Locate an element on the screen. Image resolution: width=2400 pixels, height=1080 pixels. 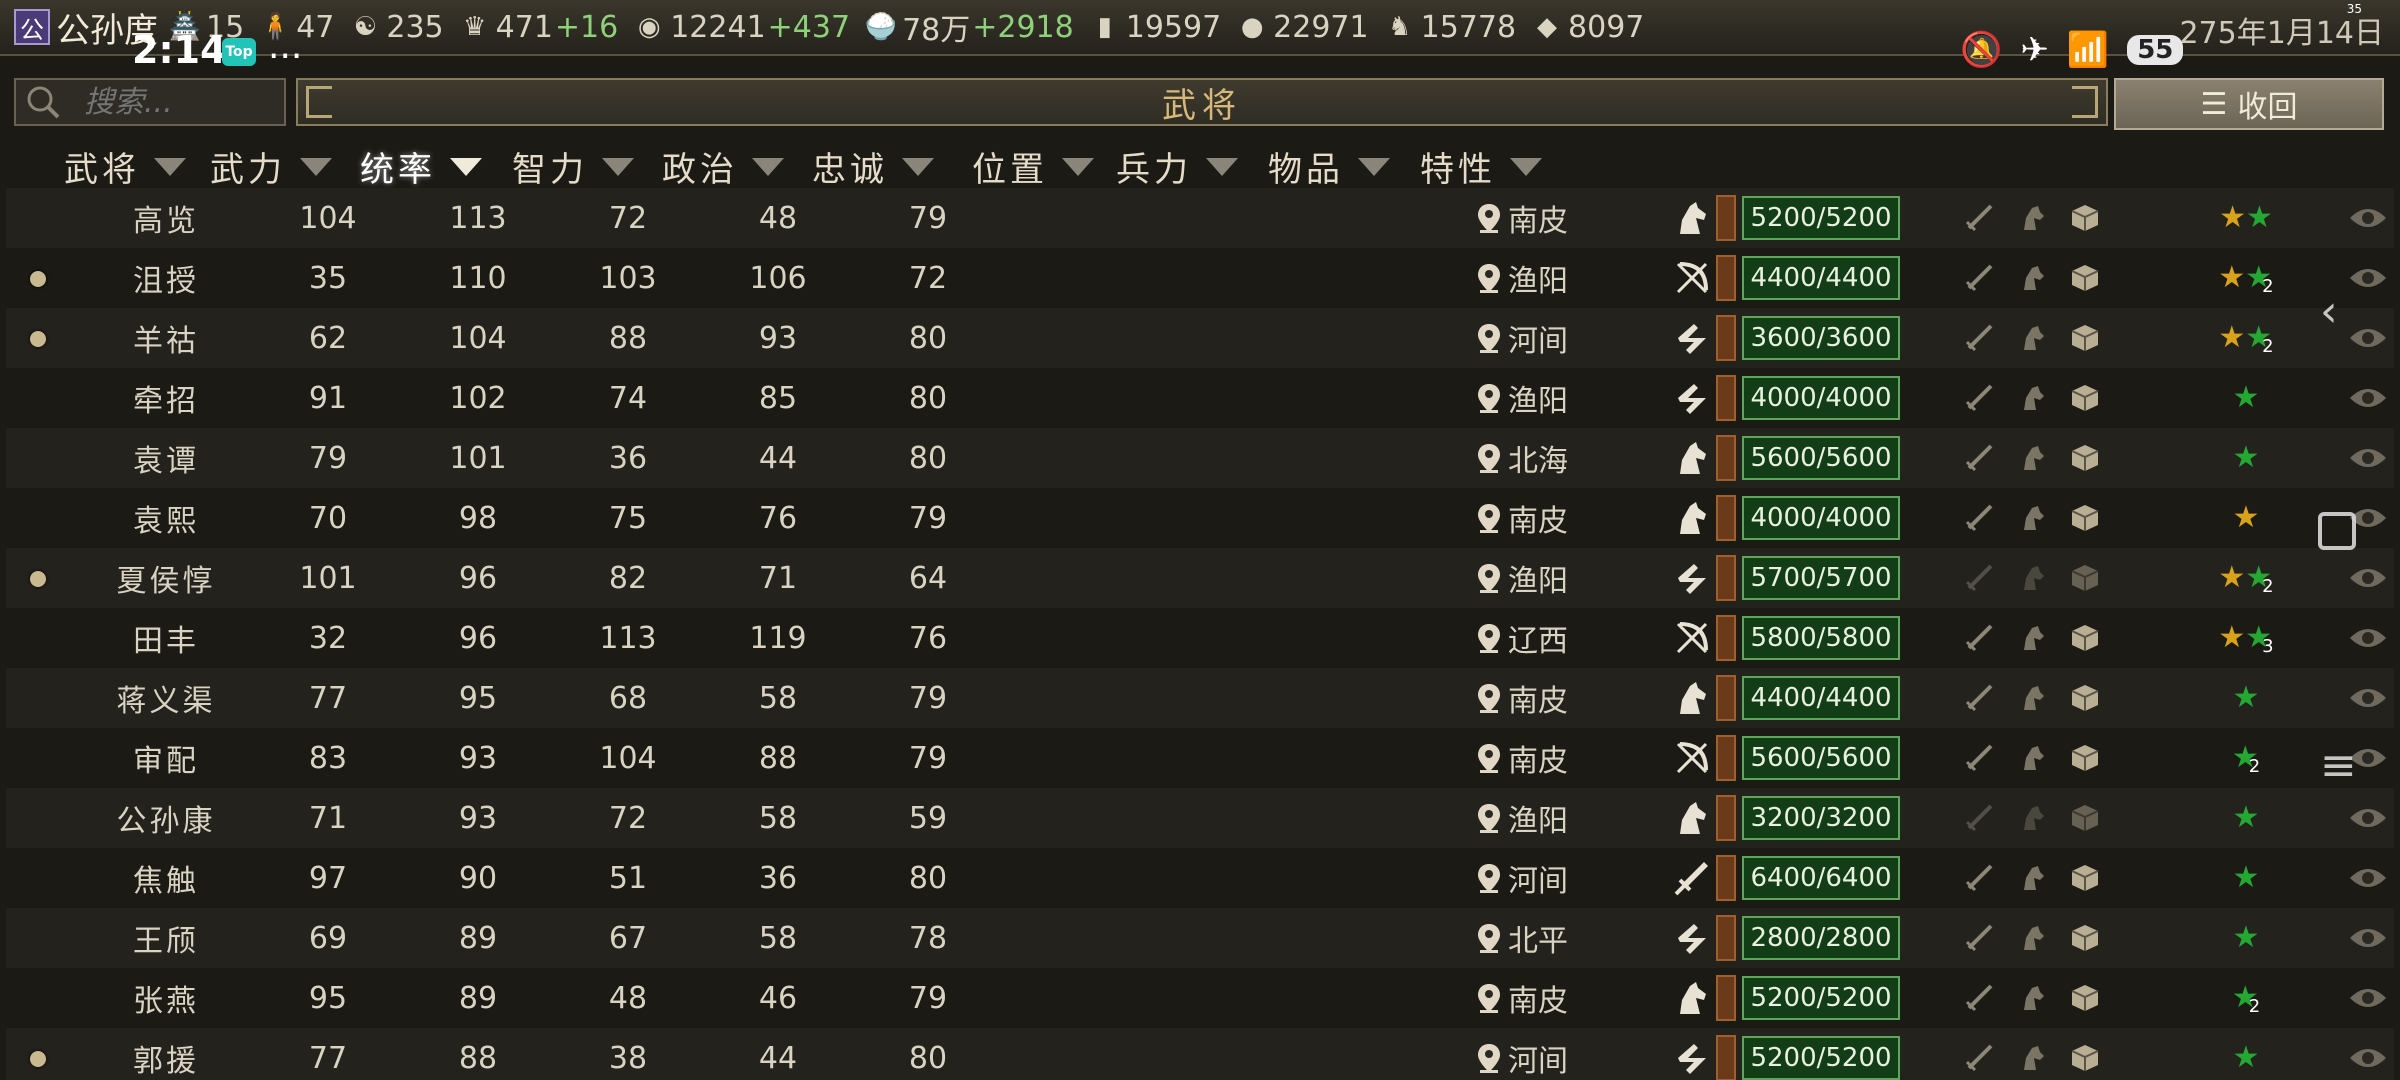
table-row: 袁谭 79 101 36 44 80 北海 5600/5600 ★ is located at coordinates (1200, 458).